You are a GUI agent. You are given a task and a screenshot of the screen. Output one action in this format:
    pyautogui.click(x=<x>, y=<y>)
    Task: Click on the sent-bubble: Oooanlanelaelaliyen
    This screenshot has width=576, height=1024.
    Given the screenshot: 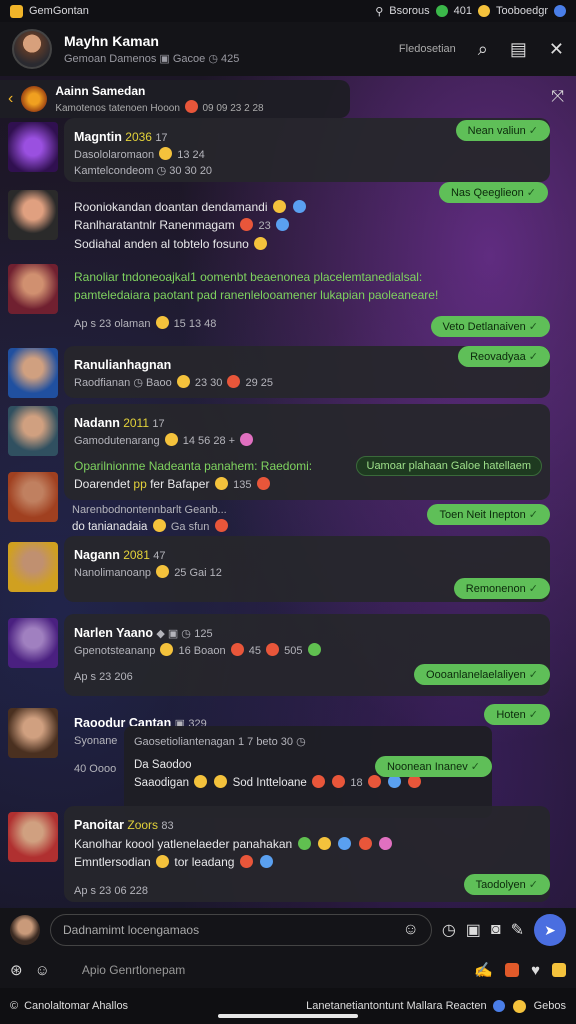 What is the action you would take?
    pyautogui.click(x=482, y=674)
    